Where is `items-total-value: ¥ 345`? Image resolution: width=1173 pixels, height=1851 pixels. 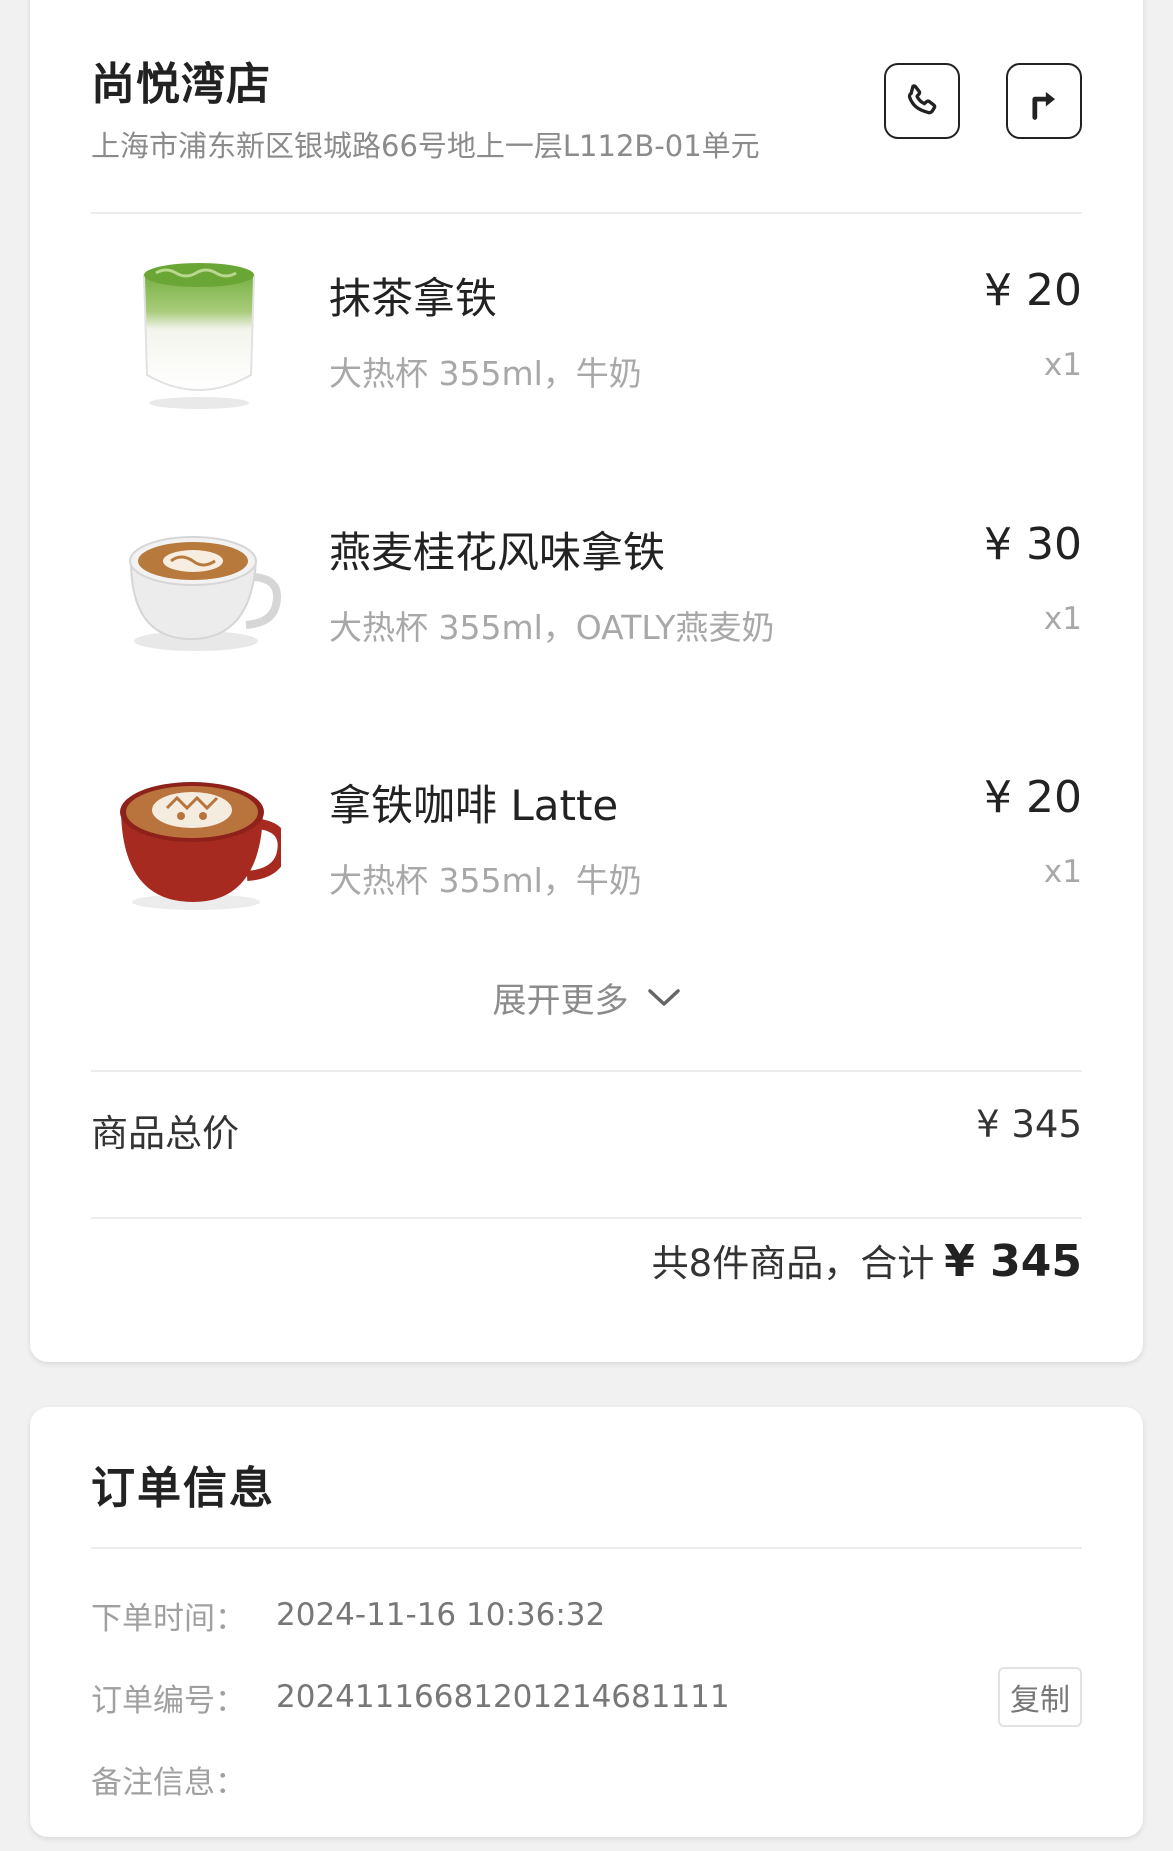 items-total-value: ¥ 345 is located at coordinates (1029, 1124).